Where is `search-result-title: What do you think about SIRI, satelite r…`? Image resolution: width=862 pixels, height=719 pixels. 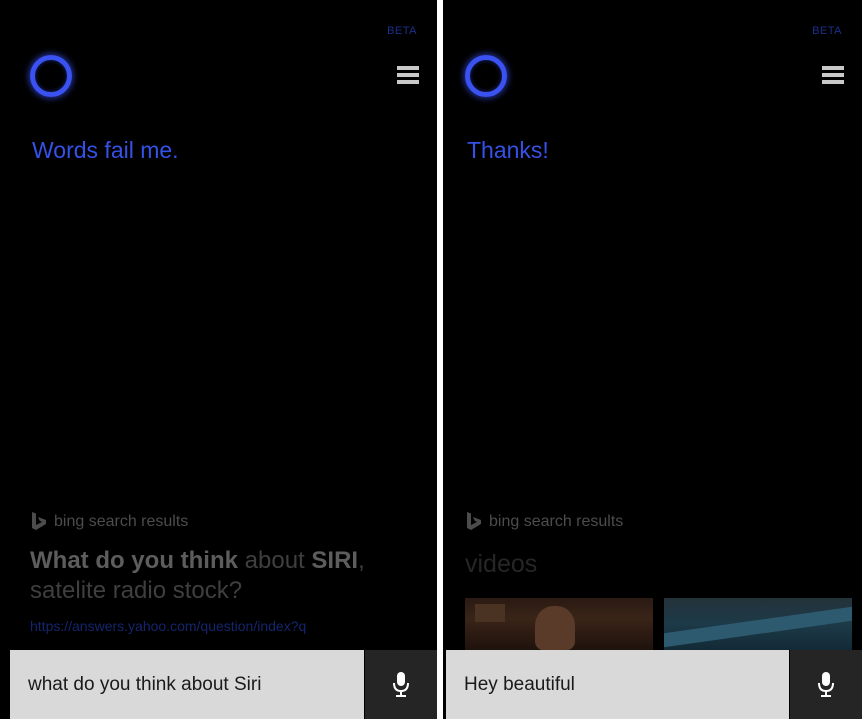
search-result-title: What do you think about SIRI, satelite r… is located at coordinates (230, 576).